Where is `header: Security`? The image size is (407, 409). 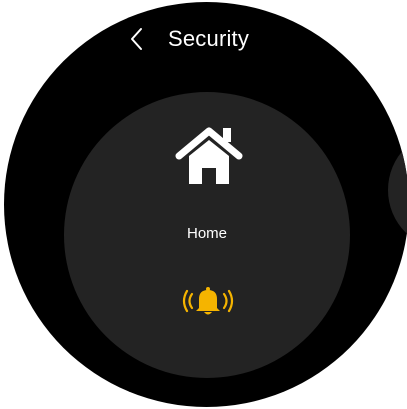
header: Security is located at coordinates (205, 38).